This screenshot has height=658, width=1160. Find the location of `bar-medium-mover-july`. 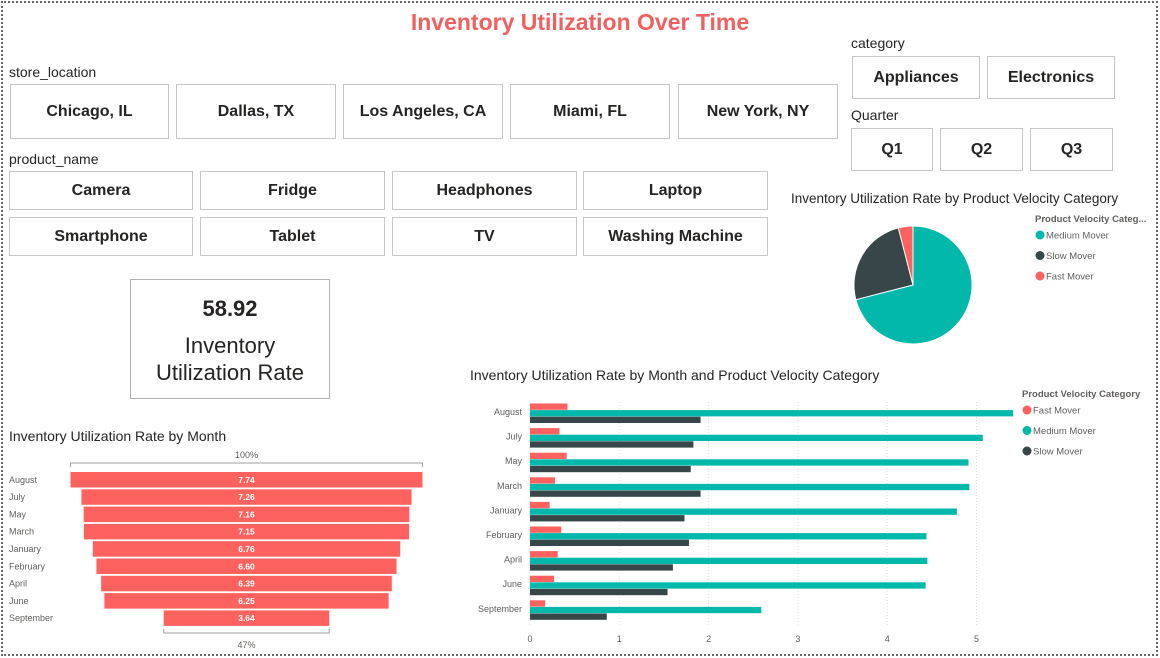

bar-medium-mover-july is located at coordinates (756, 437).